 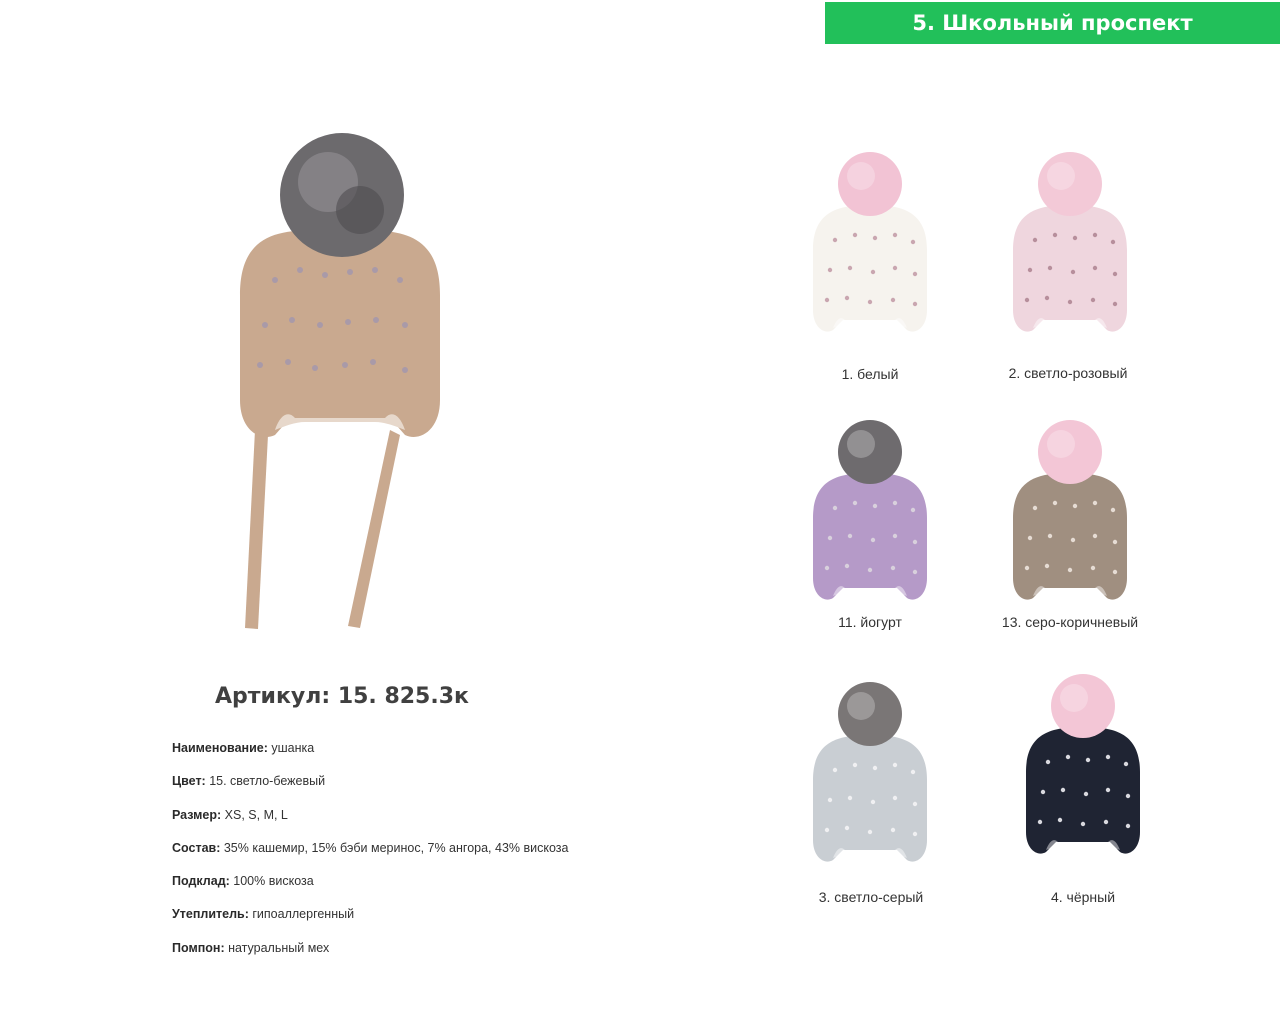 I want to click on spec-label: Цвет:, so click(x=189, y=781).